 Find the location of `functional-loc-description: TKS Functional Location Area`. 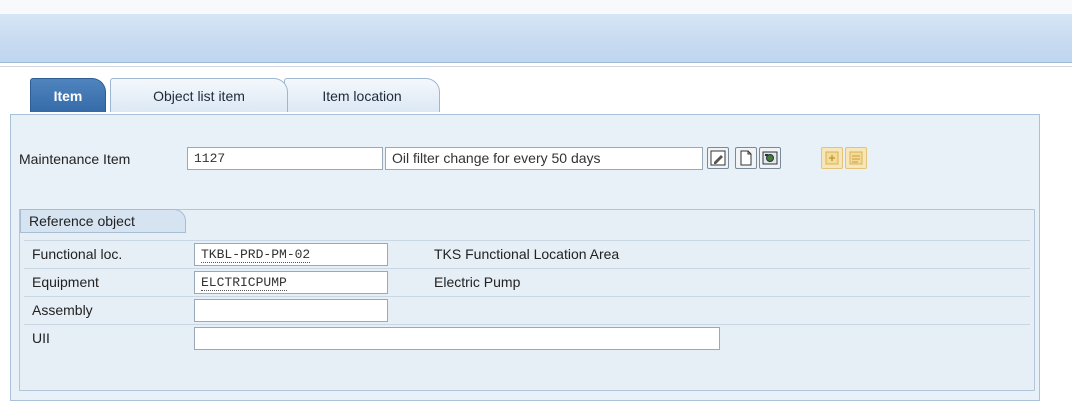

functional-loc-description: TKS Functional Location Area is located at coordinates (527, 254).